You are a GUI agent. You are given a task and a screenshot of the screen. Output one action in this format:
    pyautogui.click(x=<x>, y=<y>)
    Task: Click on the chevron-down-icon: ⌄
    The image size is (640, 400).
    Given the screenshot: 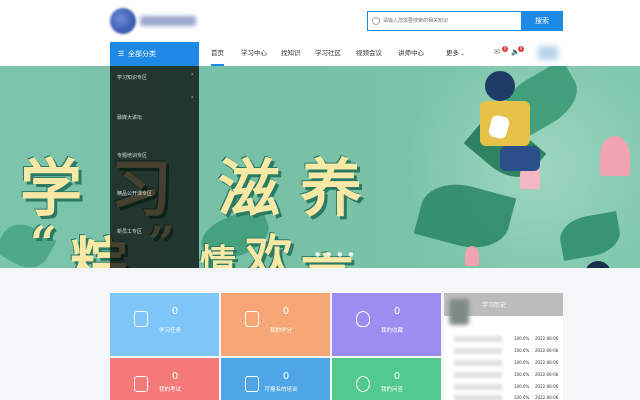 What is the action you would take?
    pyautogui.click(x=462, y=54)
    